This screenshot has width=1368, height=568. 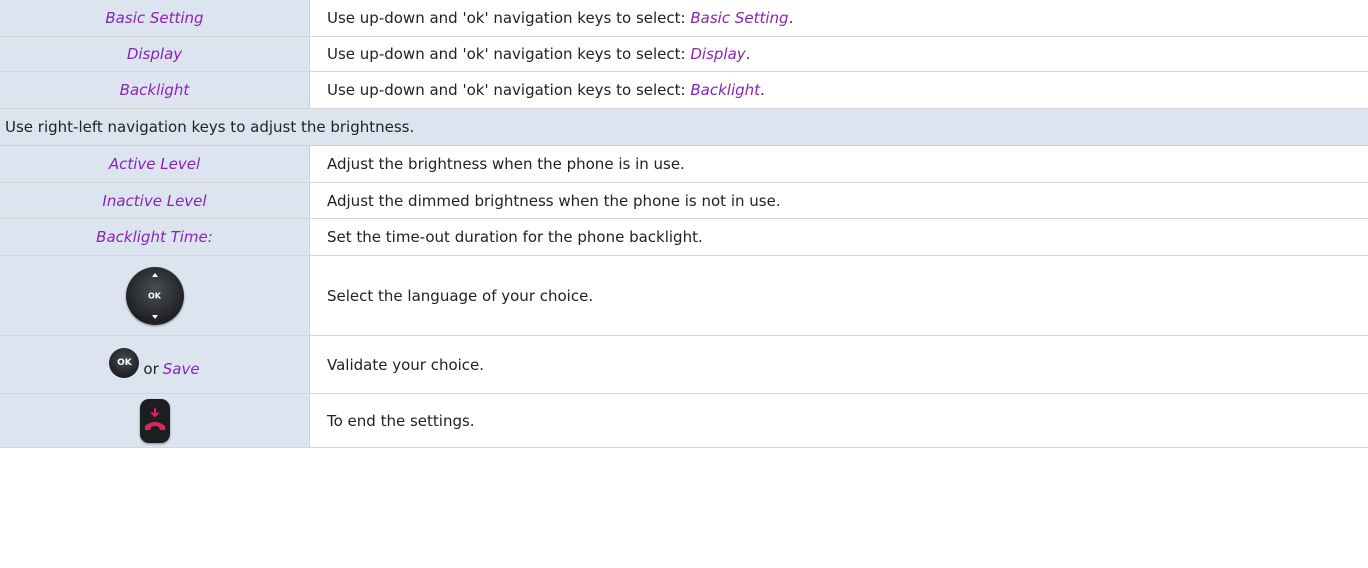 I want to click on row-label-cell: Basic Setting, so click(x=155, y=18).